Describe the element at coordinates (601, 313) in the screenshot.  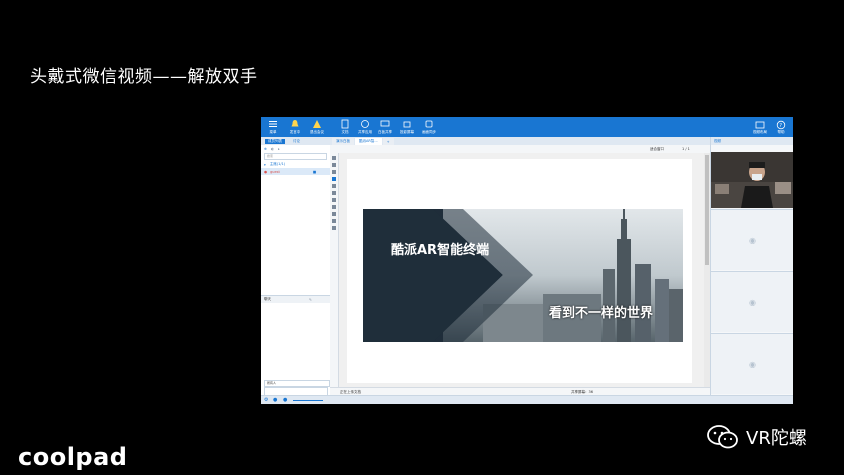
I see `slide-subheadline: 看到不一样的世界` at that location.